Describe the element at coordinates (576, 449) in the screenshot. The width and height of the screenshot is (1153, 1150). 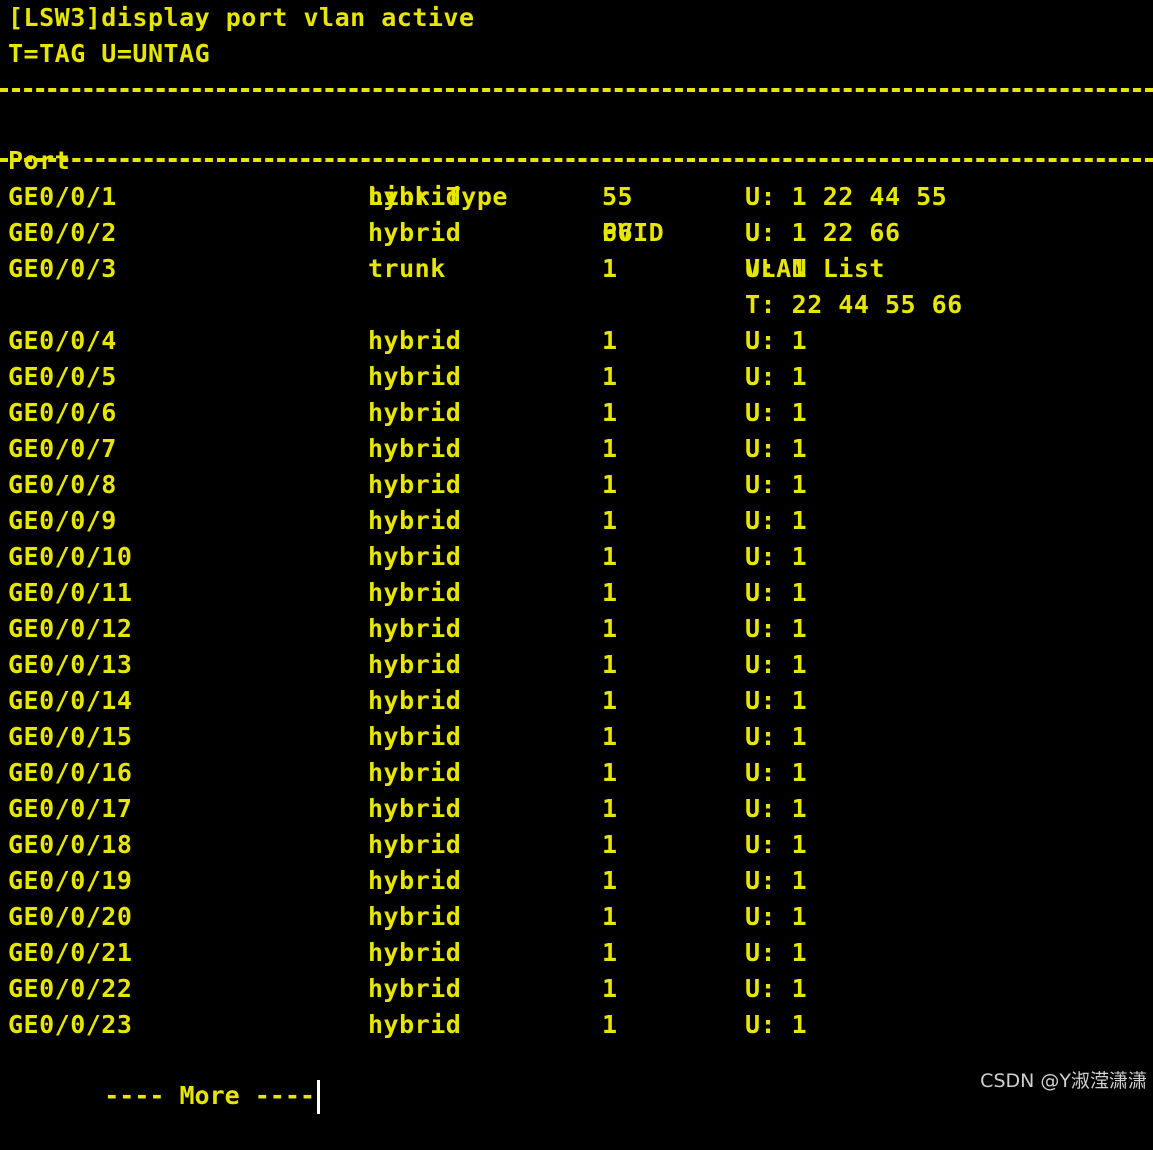
I see `table-row: GE0/0/7 hybrid 1 U: 1` at that location.